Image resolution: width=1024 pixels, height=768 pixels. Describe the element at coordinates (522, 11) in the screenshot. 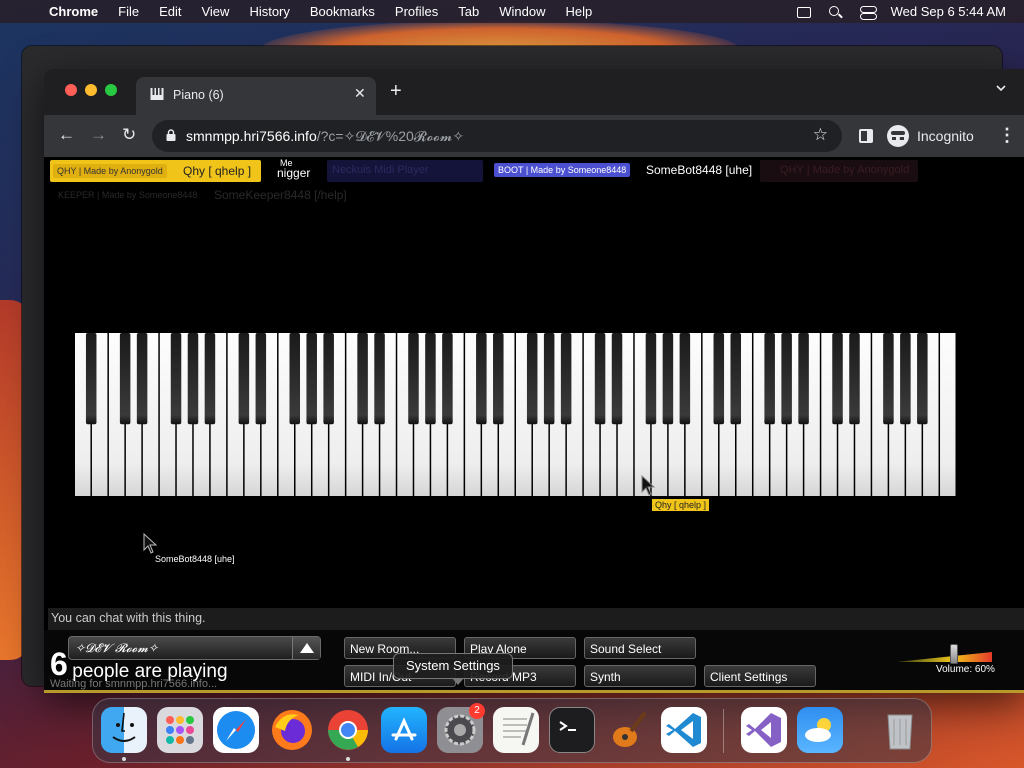

I see `menu-window: Window` at that location.